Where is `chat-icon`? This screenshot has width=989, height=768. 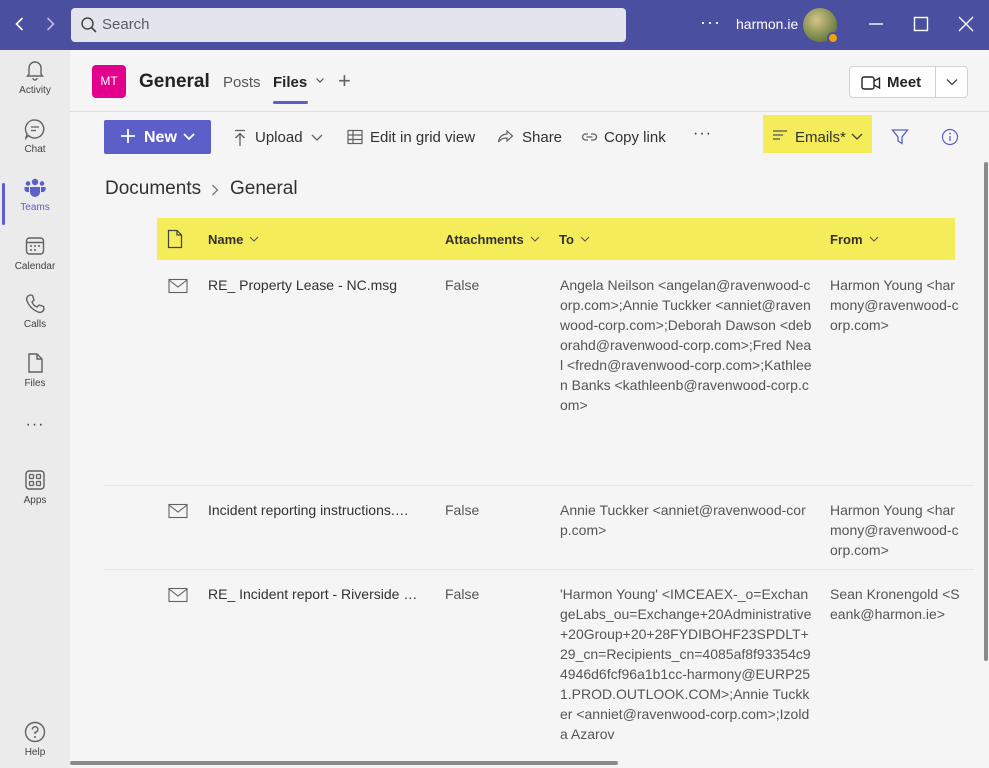
chat-icon is located at coordinates (34, 130).